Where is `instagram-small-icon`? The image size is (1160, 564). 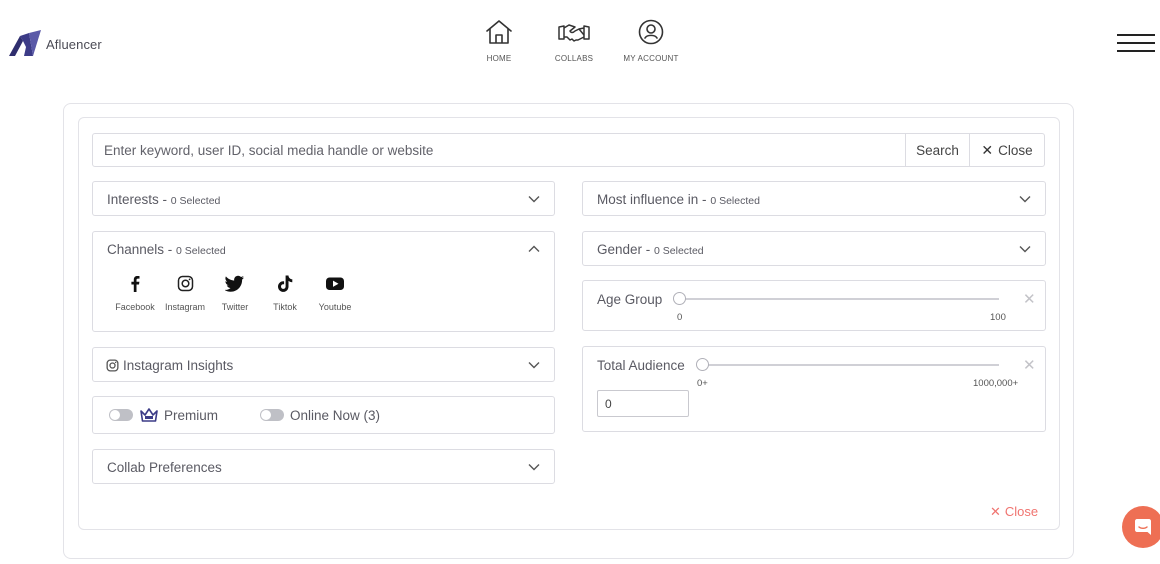
instagram-small-icon is located at coordinates (112, 365).